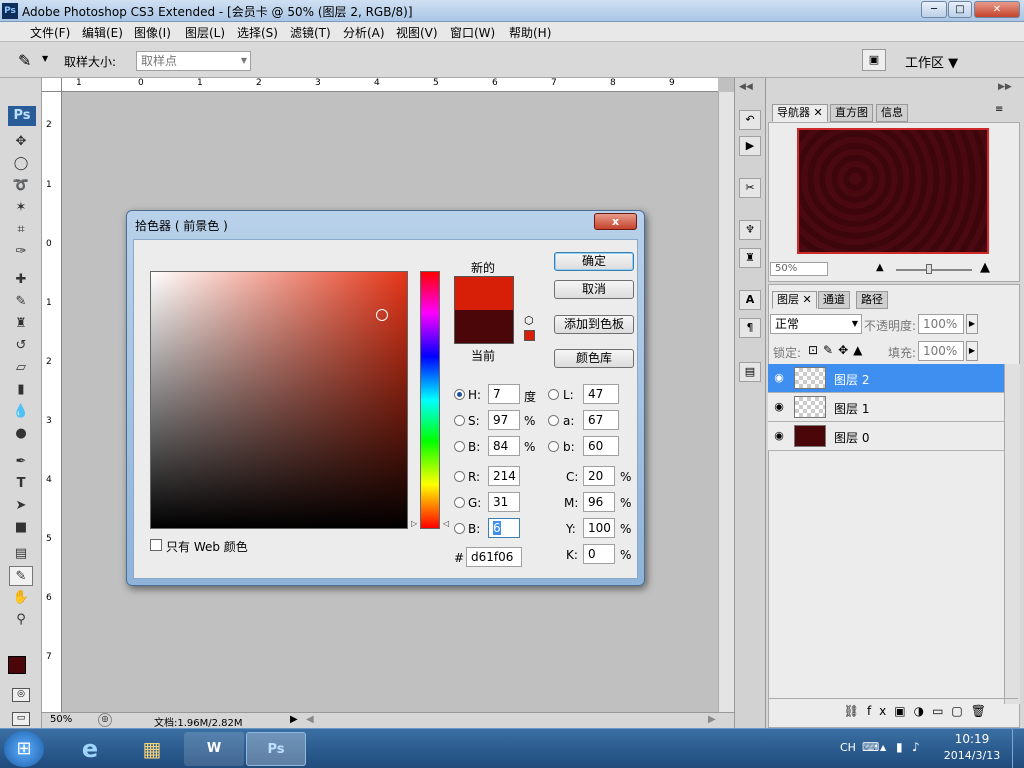  What do you see at coordinates (594, 324) in the screenshot?
I see `add-to-swatches-button: 添加到色板` at bounding box center [594, 324].